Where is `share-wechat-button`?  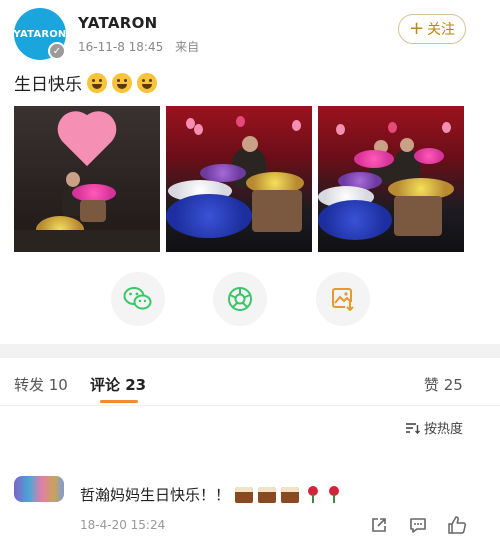
share-wechat-button is located at coordinates (138, 299).